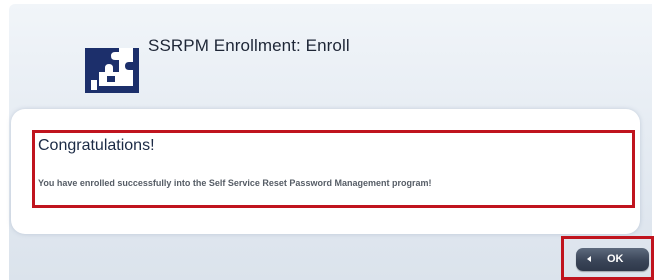 Image resolution: width=654 pixels, height=280 pixels. I want to click on ok-button-label: OK, so click(615, 259).